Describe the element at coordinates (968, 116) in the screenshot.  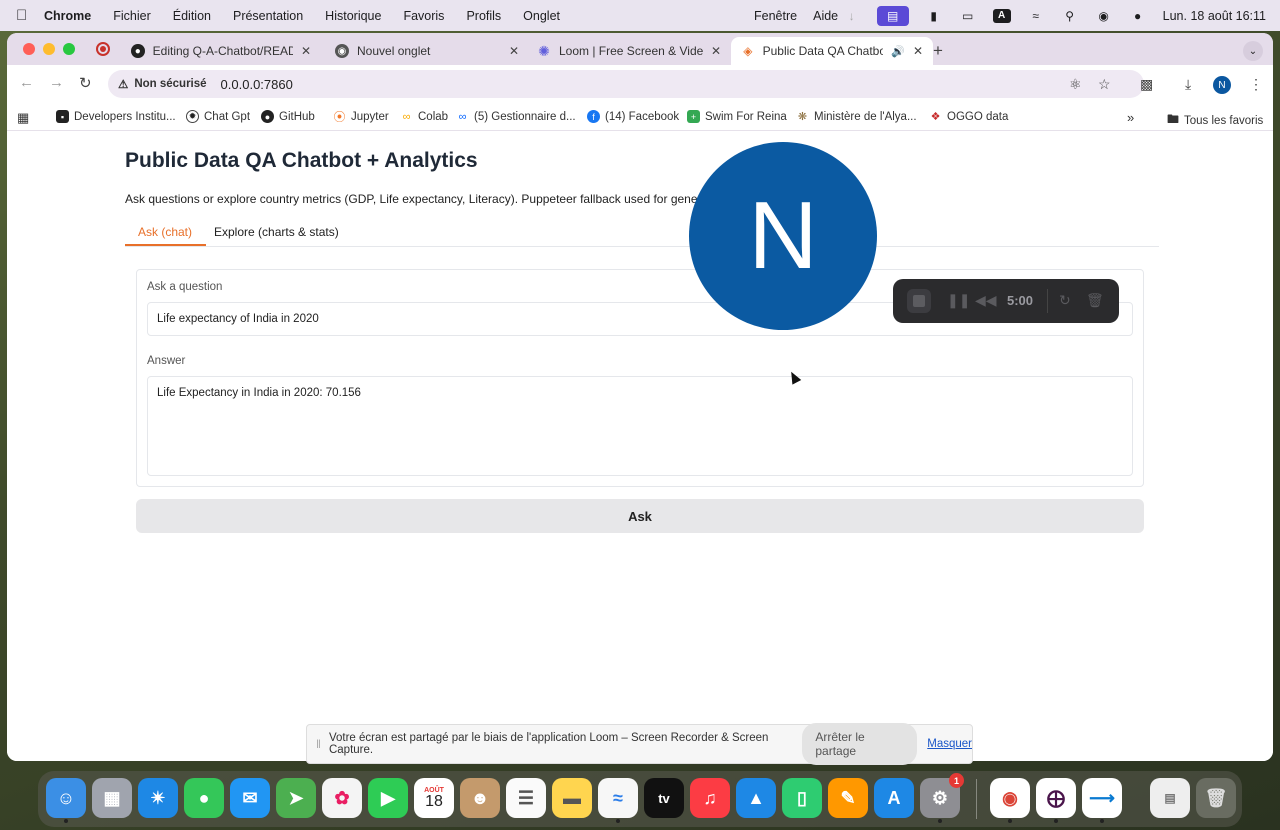
I see `bookmark-oggo-data: ❖ OGGO data` at that location.